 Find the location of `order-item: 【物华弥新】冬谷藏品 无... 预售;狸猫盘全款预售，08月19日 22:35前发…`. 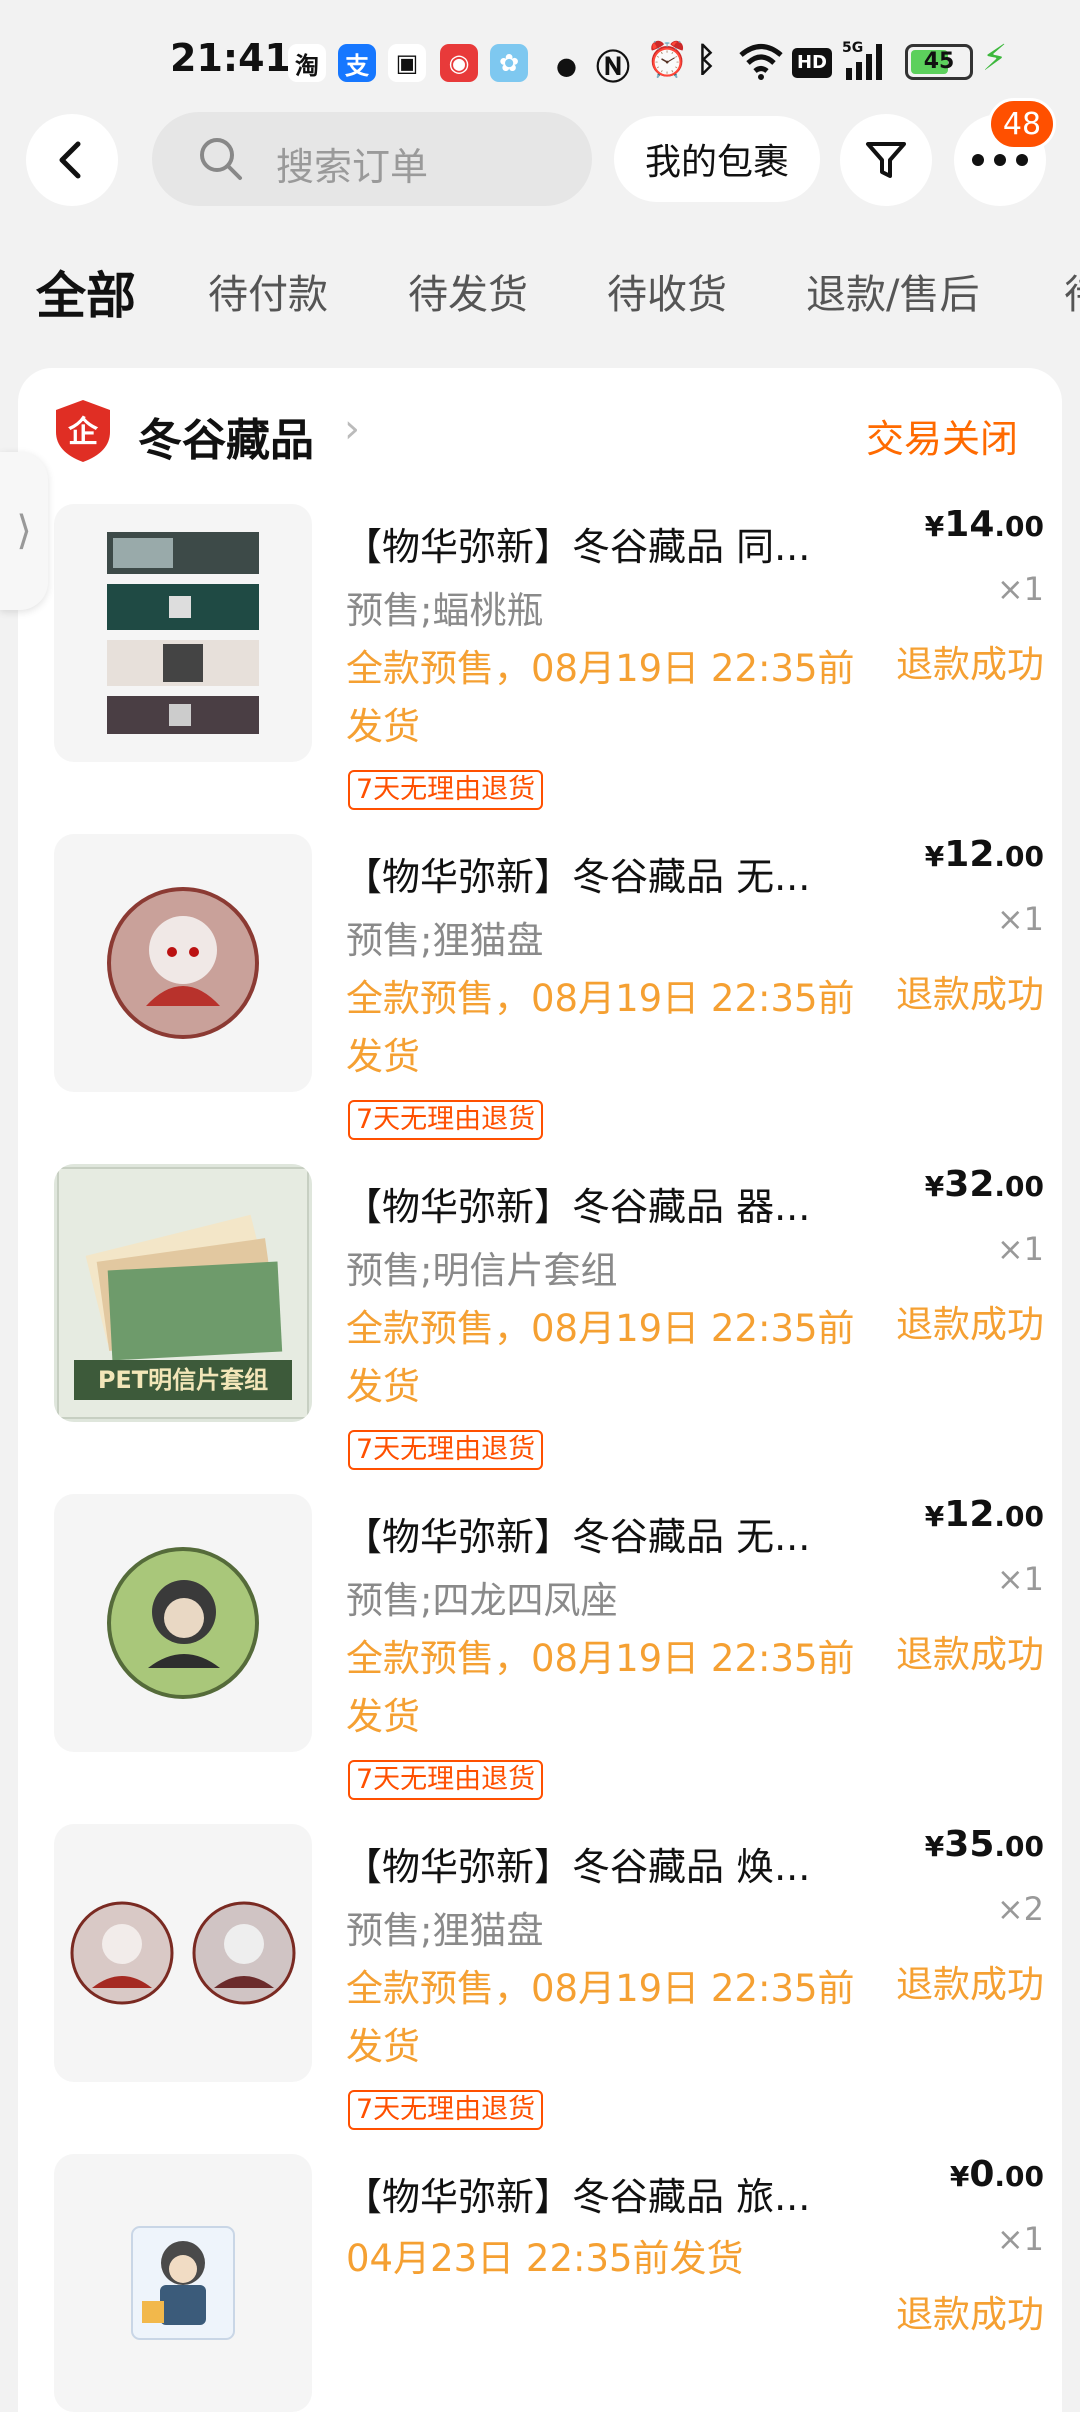

order-item: 【物华弥新】冬谷藏品 无... 预售;狸猫盘全款预售，08月19日 22:35前发… is located at coordinates (549, 987).